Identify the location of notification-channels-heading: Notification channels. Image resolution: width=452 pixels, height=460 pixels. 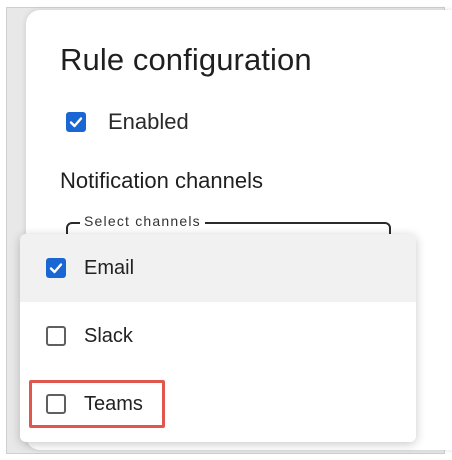
(162, 180).